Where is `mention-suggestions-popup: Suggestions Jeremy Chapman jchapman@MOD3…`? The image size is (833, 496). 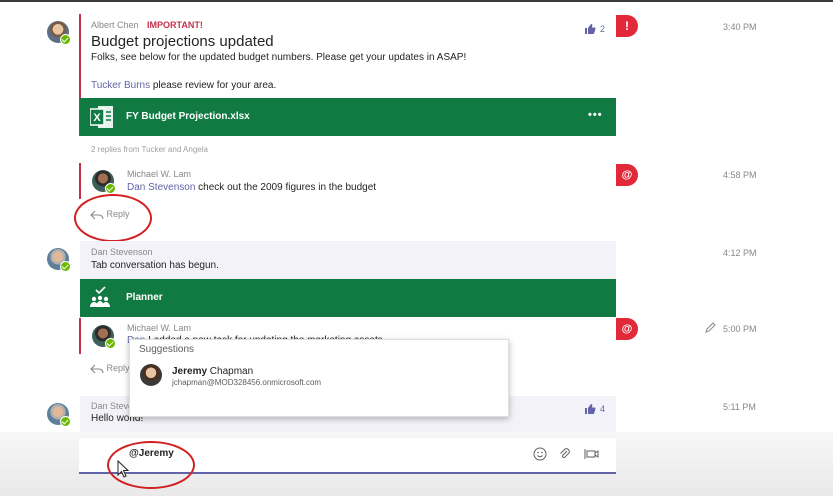 mention-suggestions-popup: Suggestions Jeremy Chapman jchapman@MOD3… is located at coordinates (319, 378).